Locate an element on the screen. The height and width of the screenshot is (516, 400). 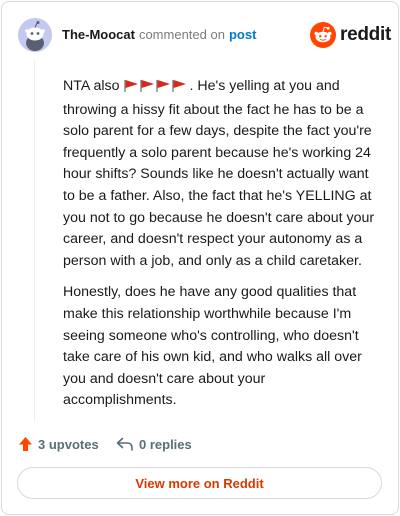
view-more-button: View more on Reddit is located at coordinates (199, 483).